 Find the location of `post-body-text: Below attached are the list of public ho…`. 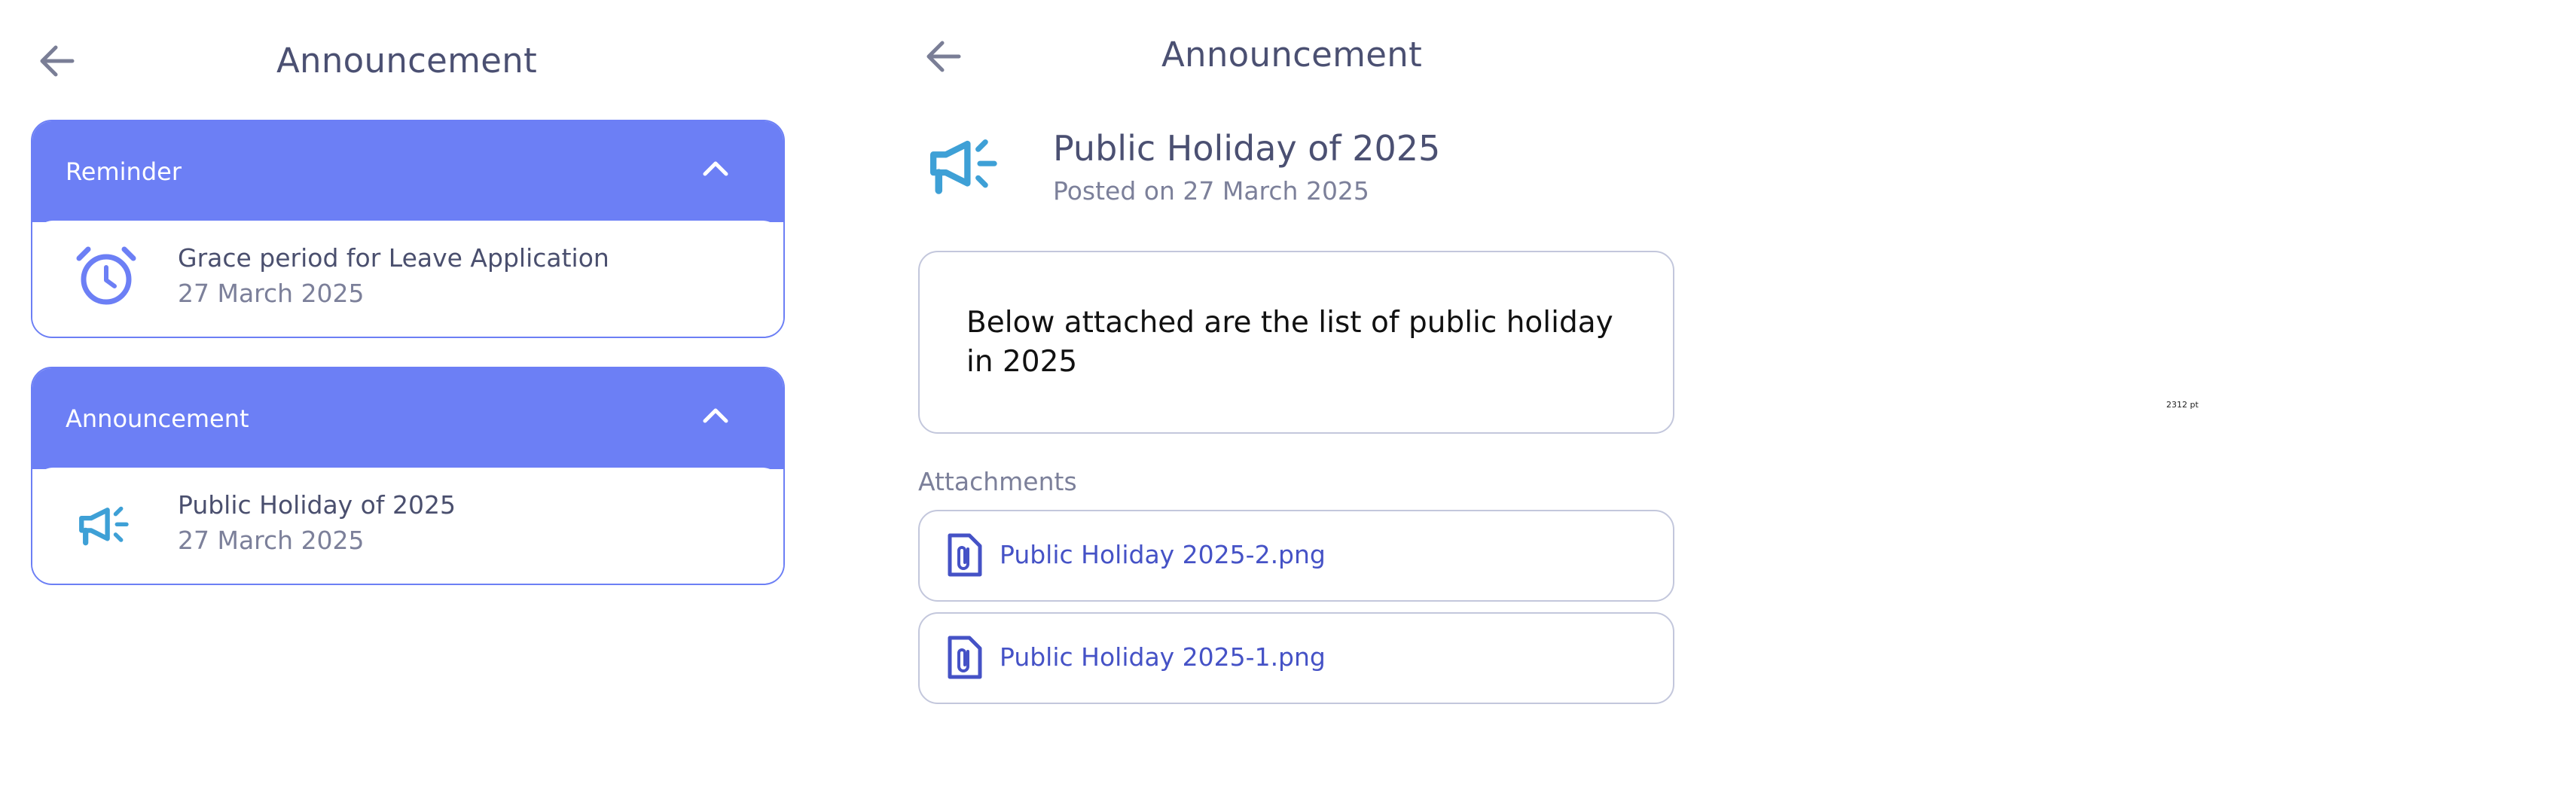

post-body-text: Below attached are the list of public ho… is located at coordinates (1290, 342).